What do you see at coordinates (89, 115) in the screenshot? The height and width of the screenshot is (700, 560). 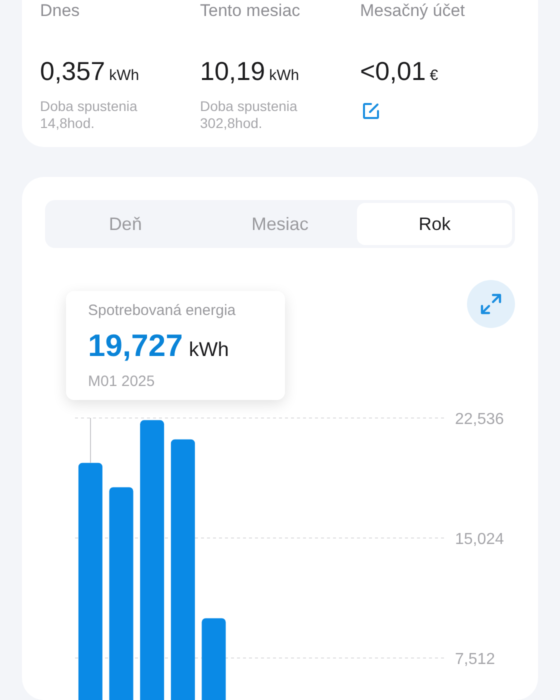 I see `runtime-text: Doba spustenia 14,8hod.` at bounding box center [89, 115].